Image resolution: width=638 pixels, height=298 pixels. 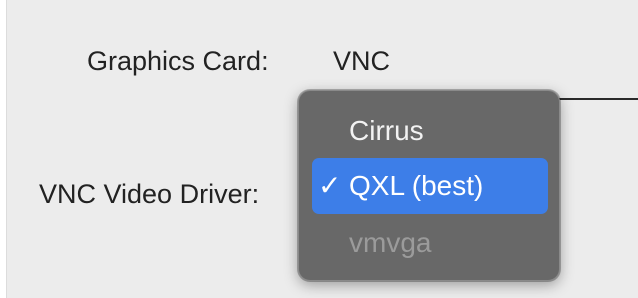 What do you see at coordinates (361, 61) in the screenshot?
I see `graphics-card-value: VNC` at bounding box center [361, 61].